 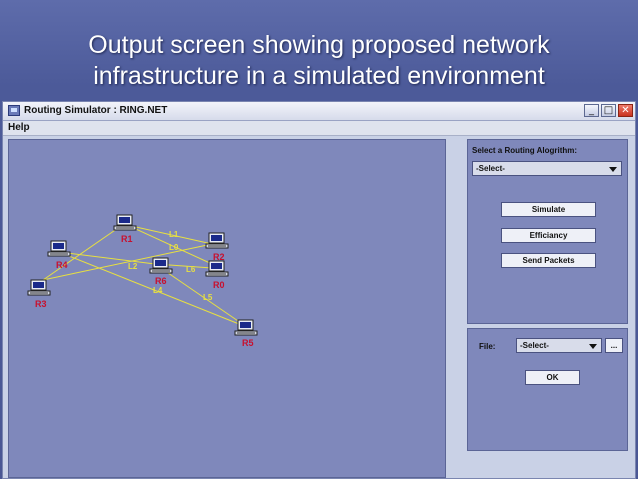 I want to click on close-button: ✕, so click(x=625, y=110).